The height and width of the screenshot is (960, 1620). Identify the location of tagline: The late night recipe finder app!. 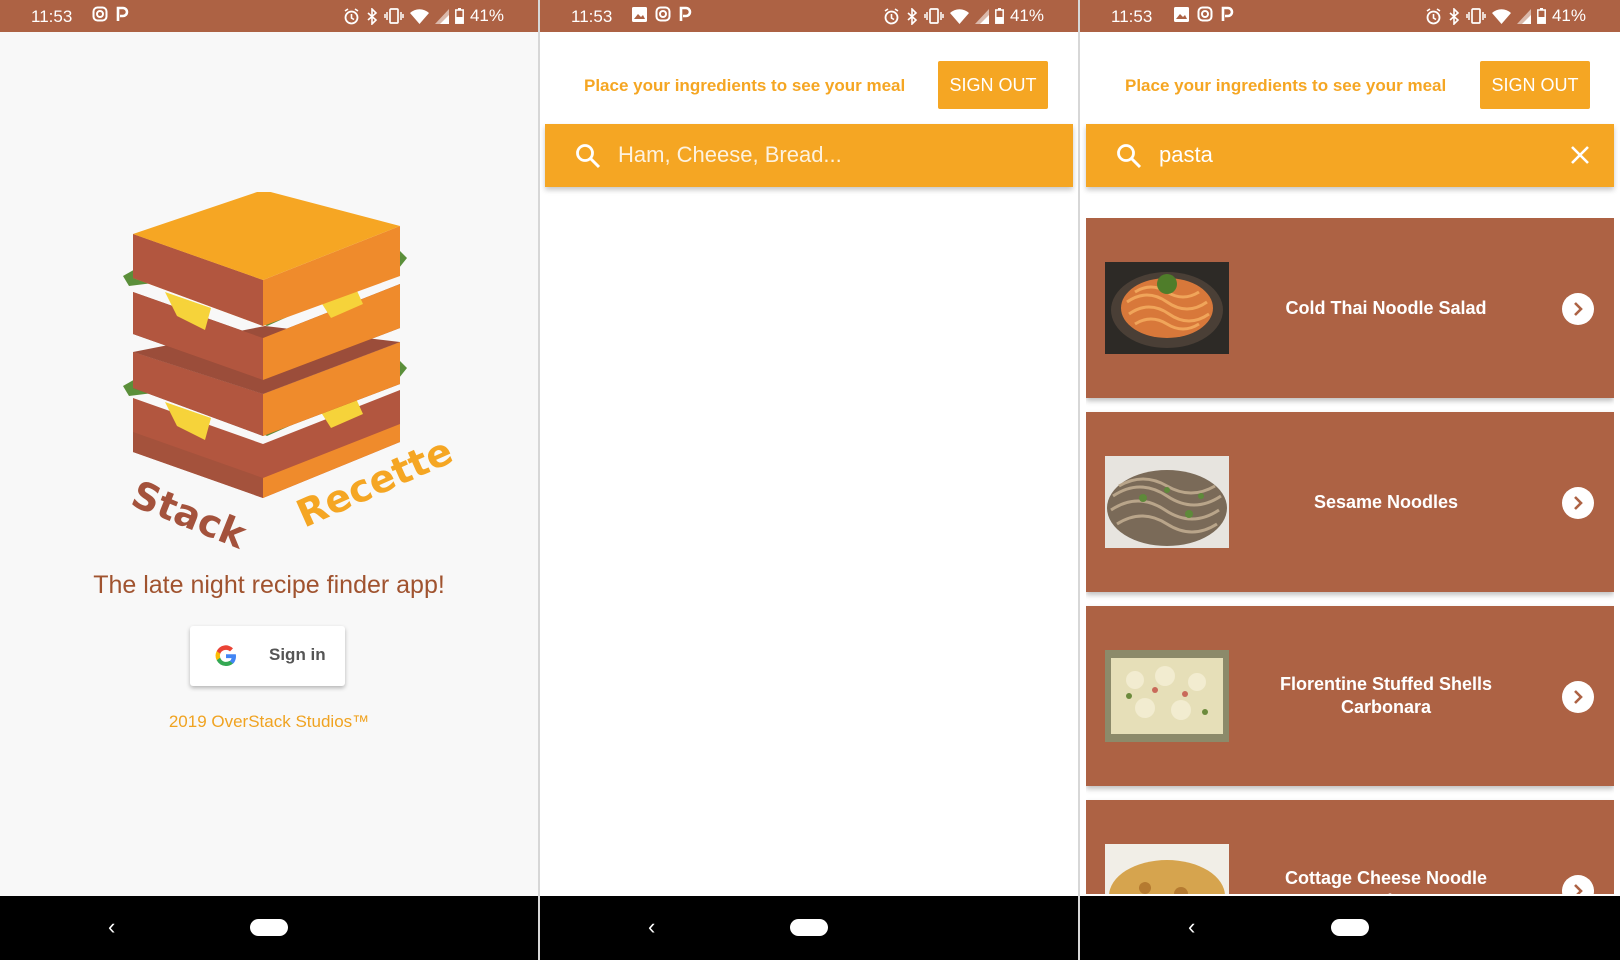
(269, 585).